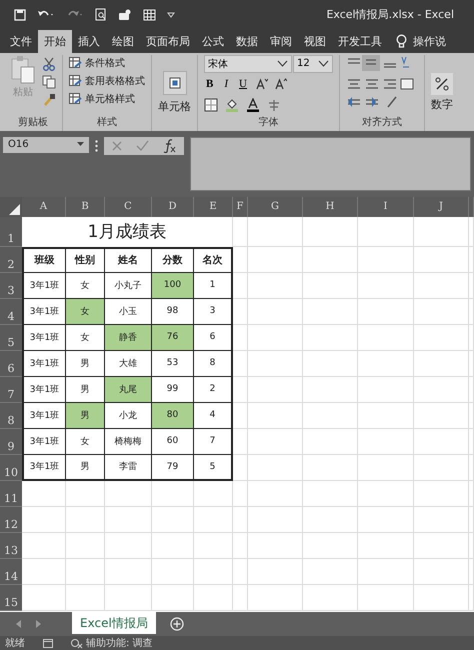  What do you see at coordinates (85, 206) in the screenshot?
I see `column-header: B` at bounding box center [85, 206].